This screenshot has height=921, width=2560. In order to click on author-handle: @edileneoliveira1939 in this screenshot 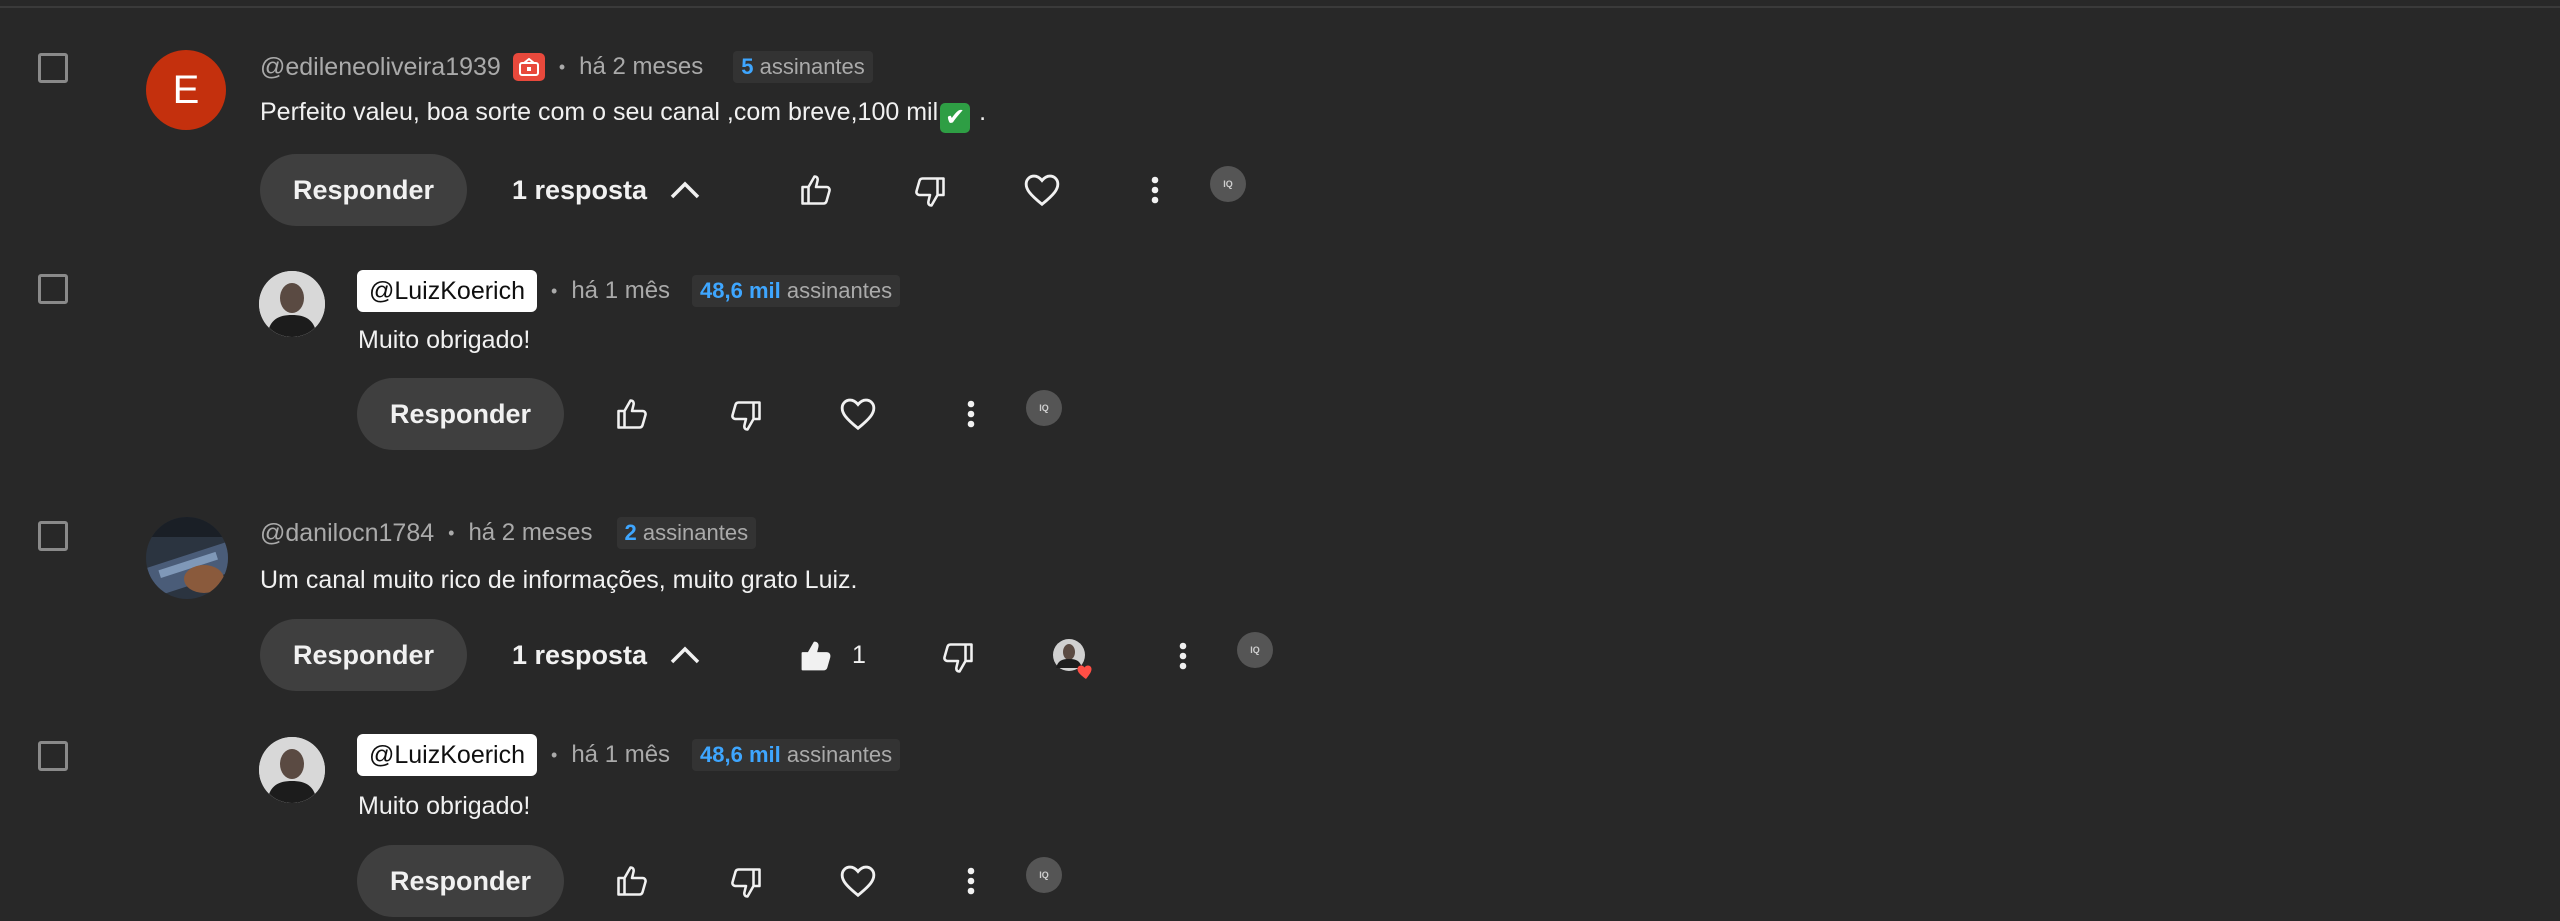, I will do `click(380, 67)`.